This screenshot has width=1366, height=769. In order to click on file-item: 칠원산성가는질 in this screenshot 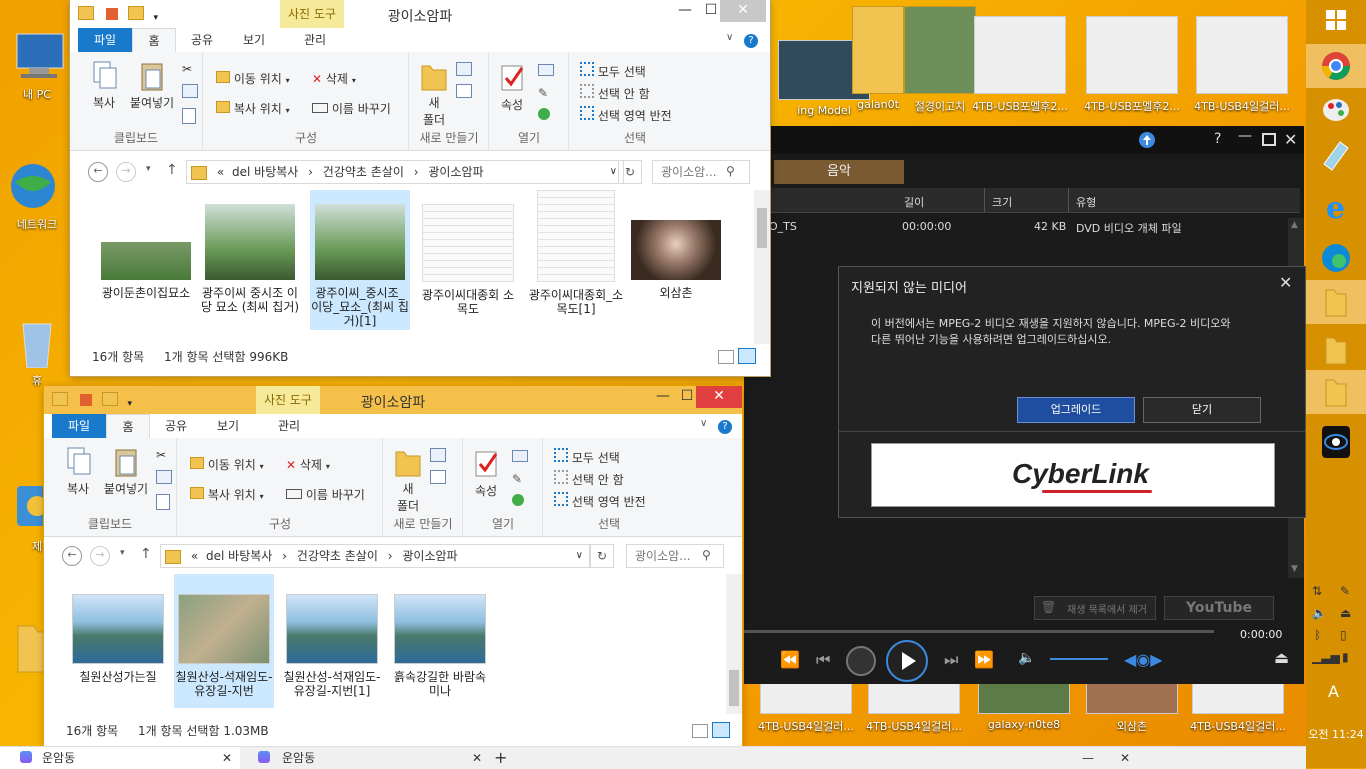, I will do `click(118, 639)`.